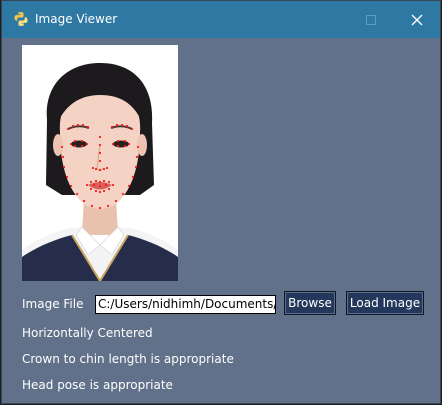  I want to click on image-file-path-input, so click(185, 304).